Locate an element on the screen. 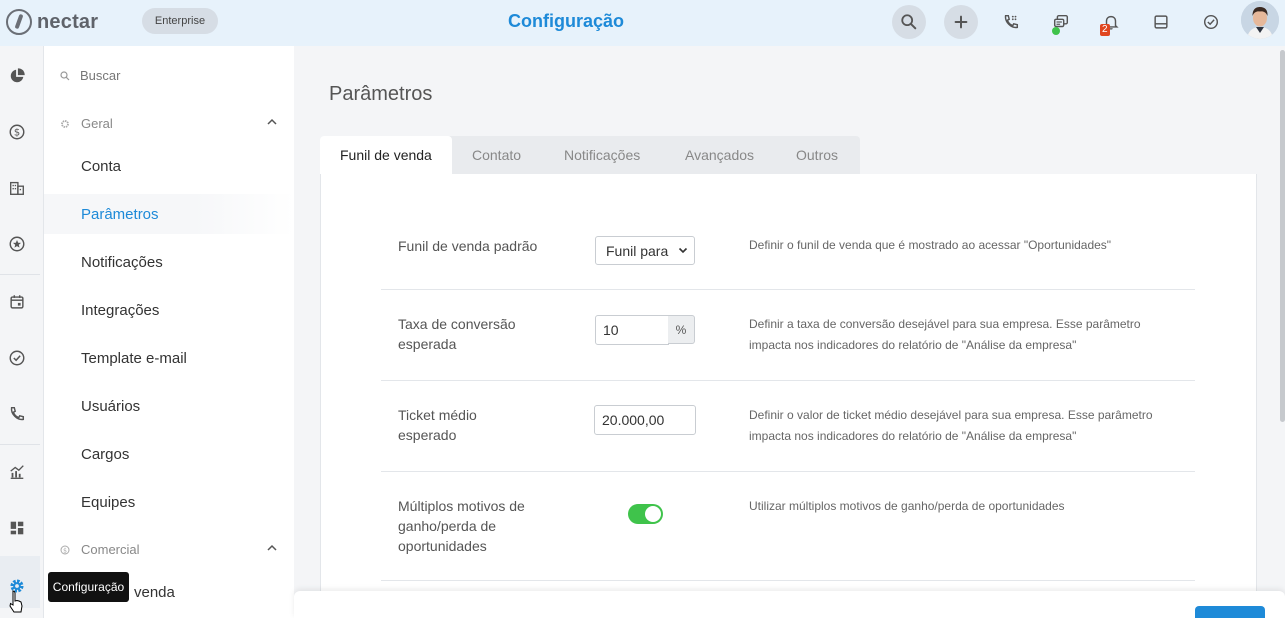 This screenshot has height=618, width=1285. gear-icon is located at coordinates (65, 123).